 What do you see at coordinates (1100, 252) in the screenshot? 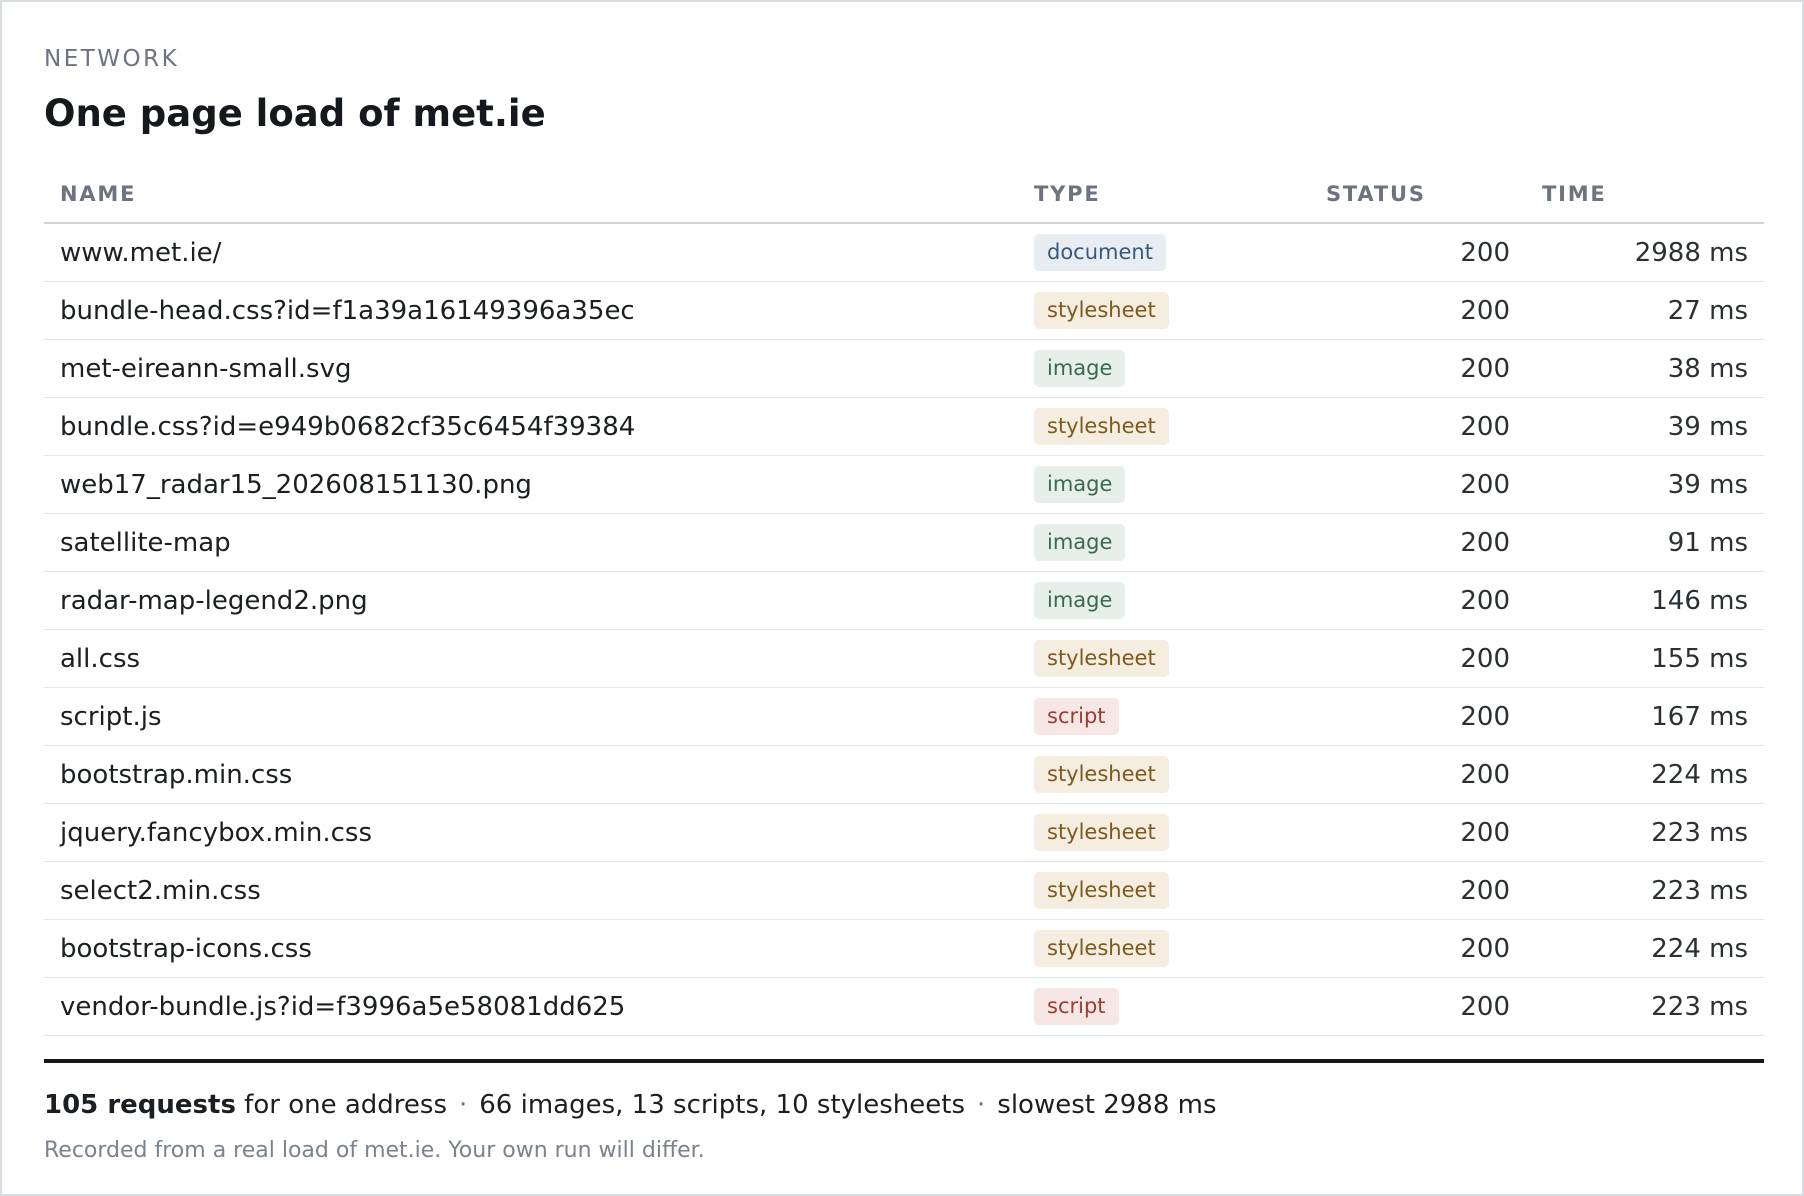
I see `type-badge: document` at bounding box center [1100, 252].